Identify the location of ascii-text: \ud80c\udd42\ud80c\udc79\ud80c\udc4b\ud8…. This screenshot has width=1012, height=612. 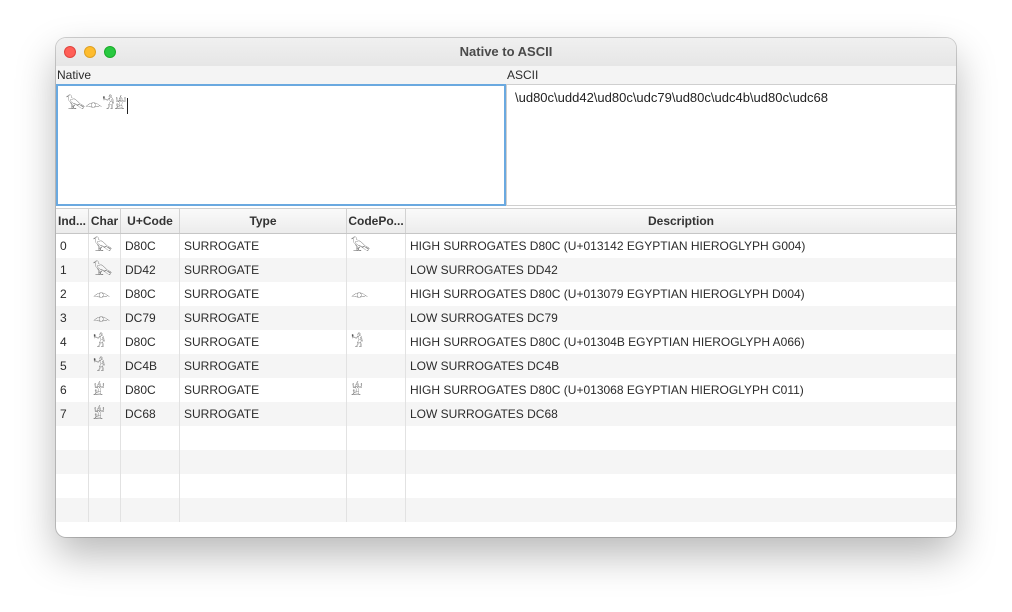
(671, 97).